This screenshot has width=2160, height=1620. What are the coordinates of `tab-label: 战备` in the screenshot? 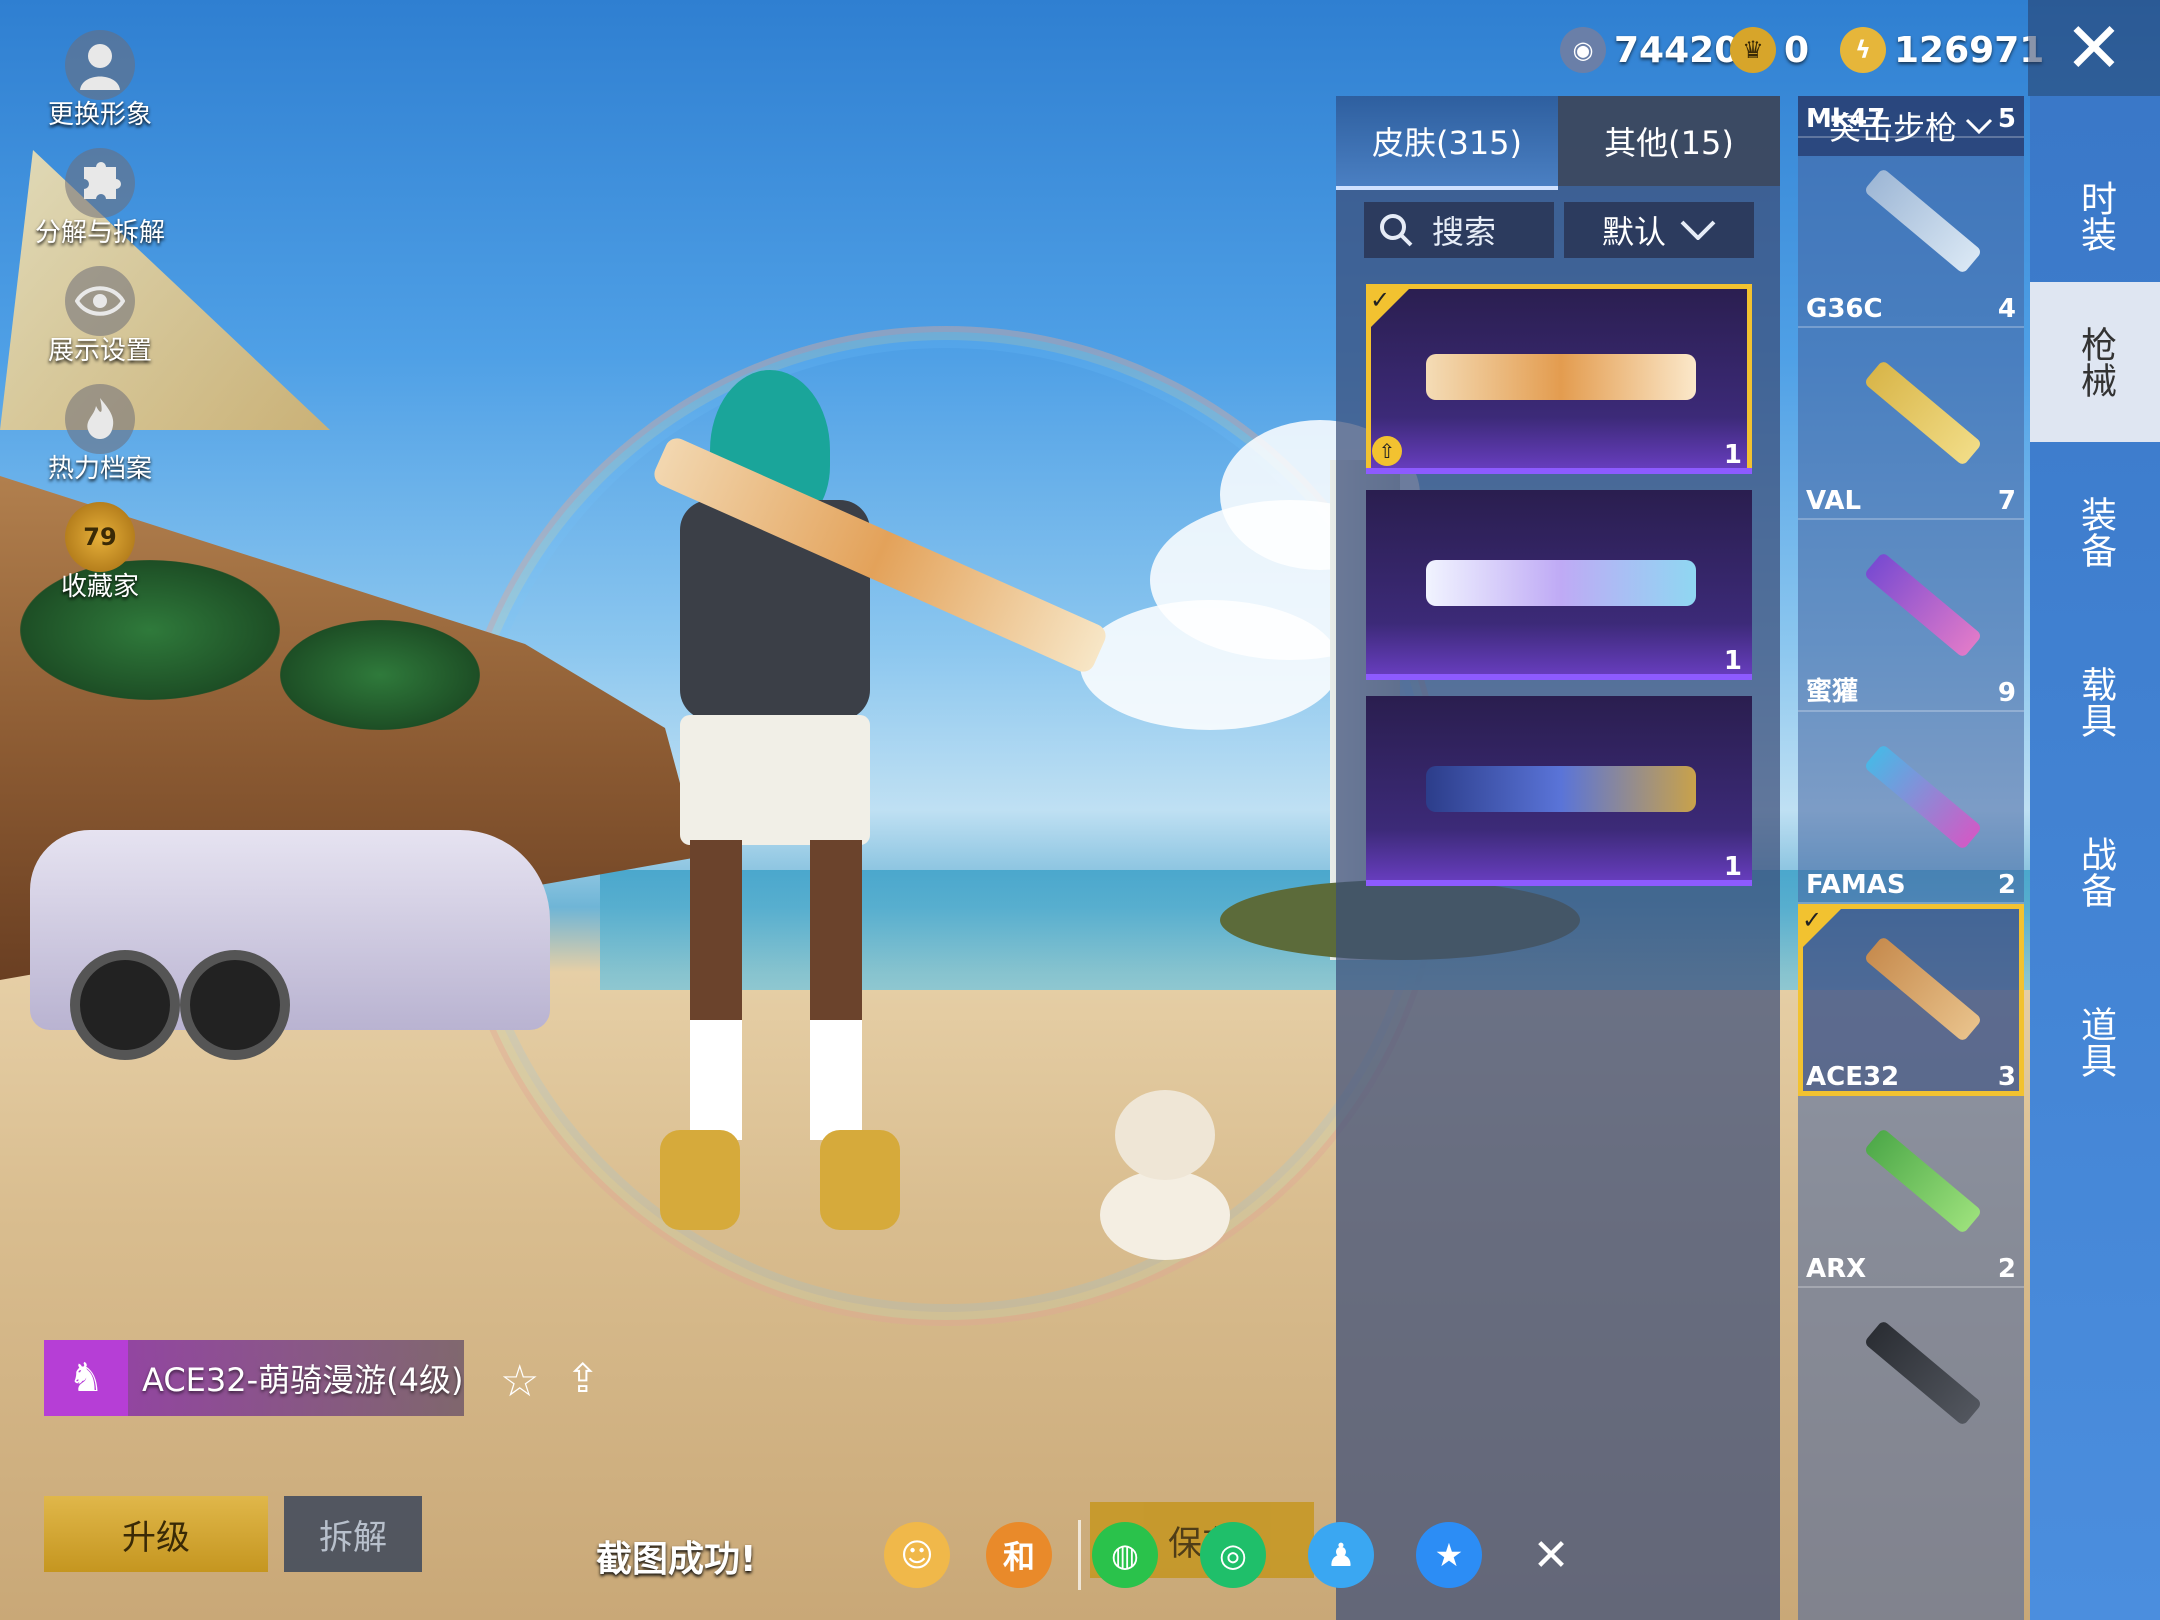 It's located at (2095, 872).